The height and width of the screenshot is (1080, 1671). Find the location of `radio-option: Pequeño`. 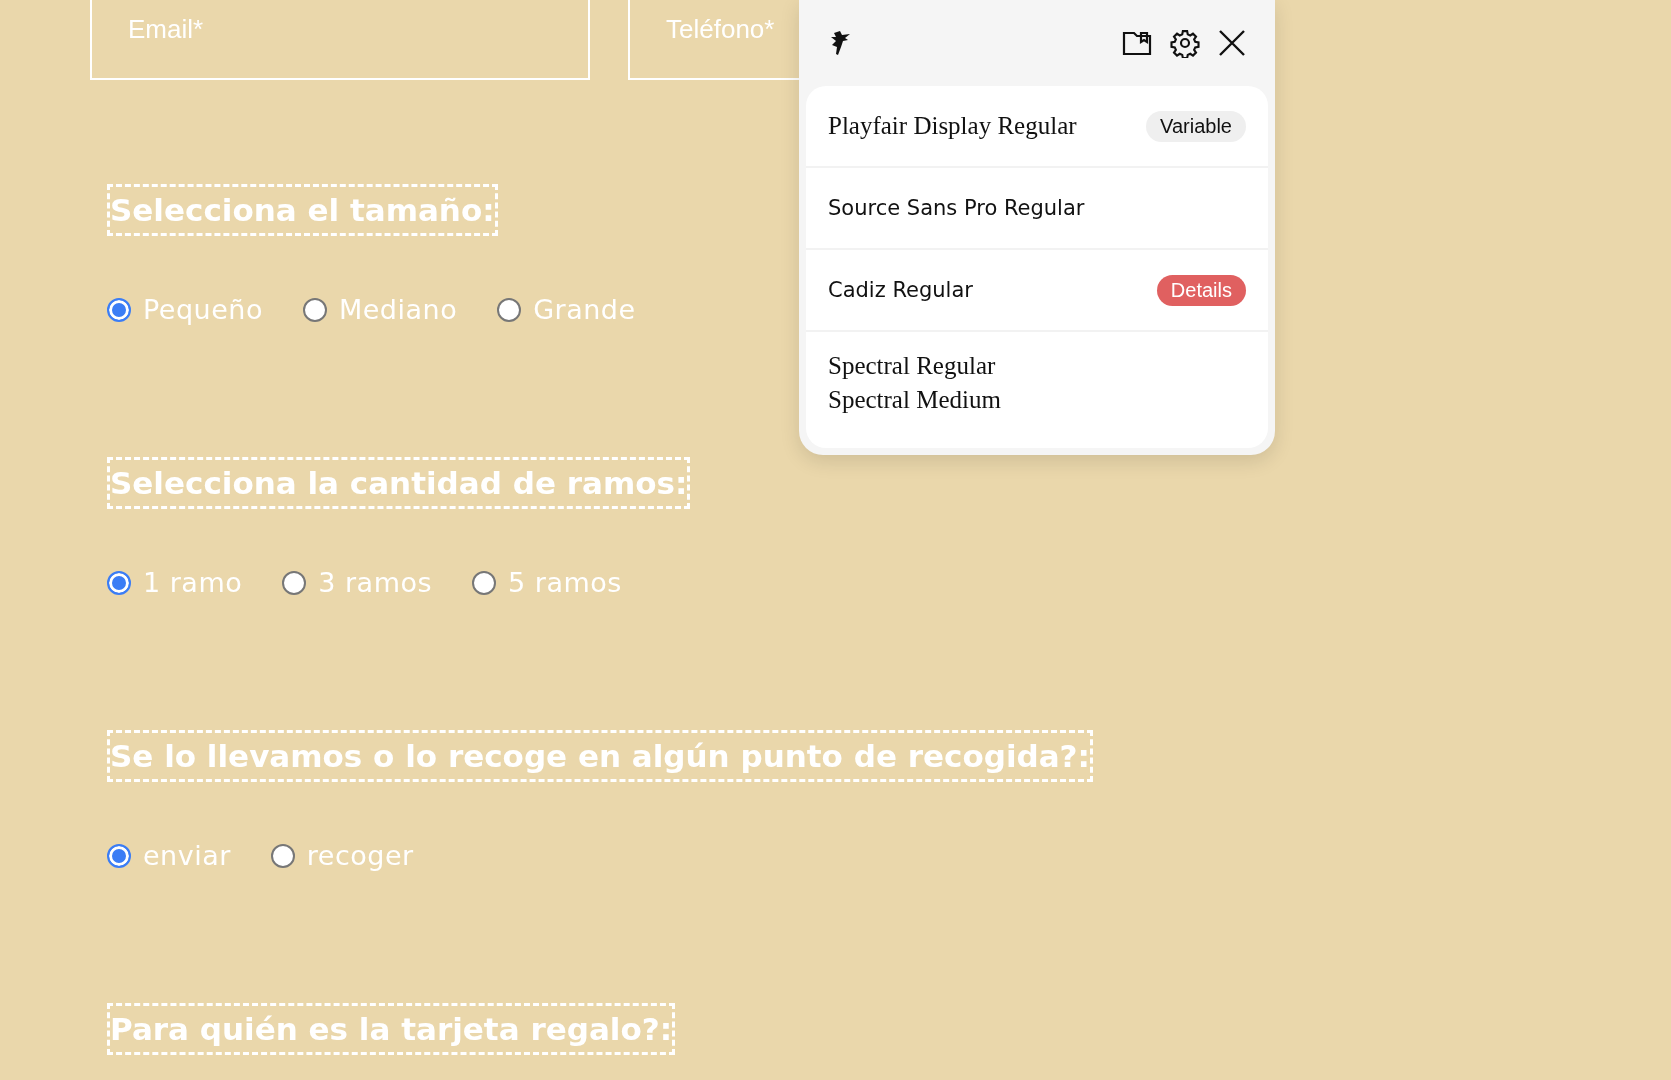

radio-option: Pequeño is located at coordinates (185, 309).